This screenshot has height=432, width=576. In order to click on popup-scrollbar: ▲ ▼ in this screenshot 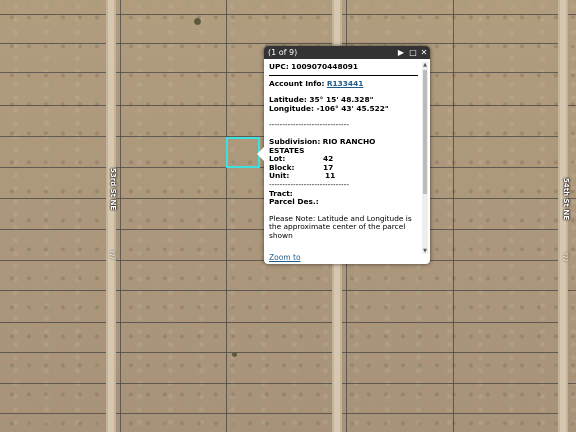, I will do `click(425, 158)`.